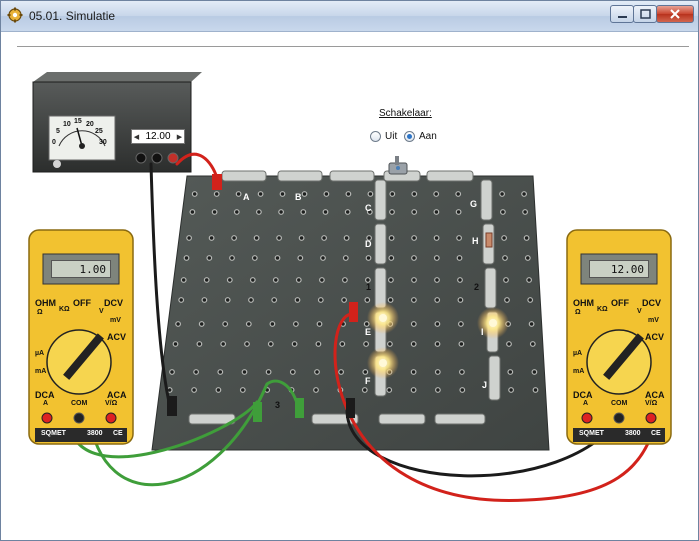  Describe the element at coordinates (117, 337) in the screenshot. I see `mm-left-acv: ACV` at that location.